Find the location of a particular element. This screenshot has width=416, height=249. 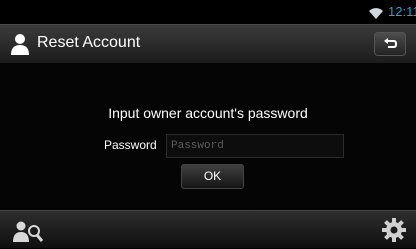

person-search-icon is located at coordinates (28, 231).